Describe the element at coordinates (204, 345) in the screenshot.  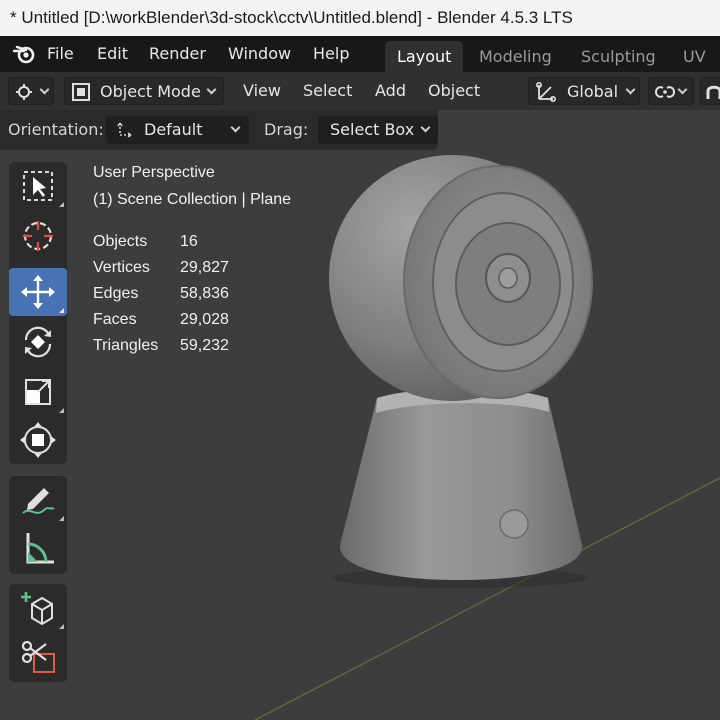
I see `stat-value: 59,232` at that location.